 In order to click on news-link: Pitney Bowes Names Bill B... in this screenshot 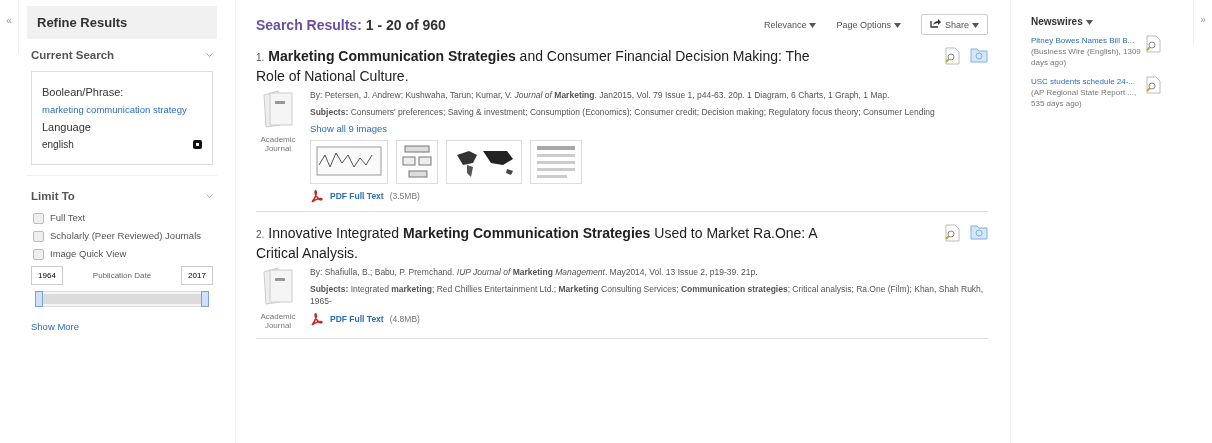, I will do `click(1083, 40)`.